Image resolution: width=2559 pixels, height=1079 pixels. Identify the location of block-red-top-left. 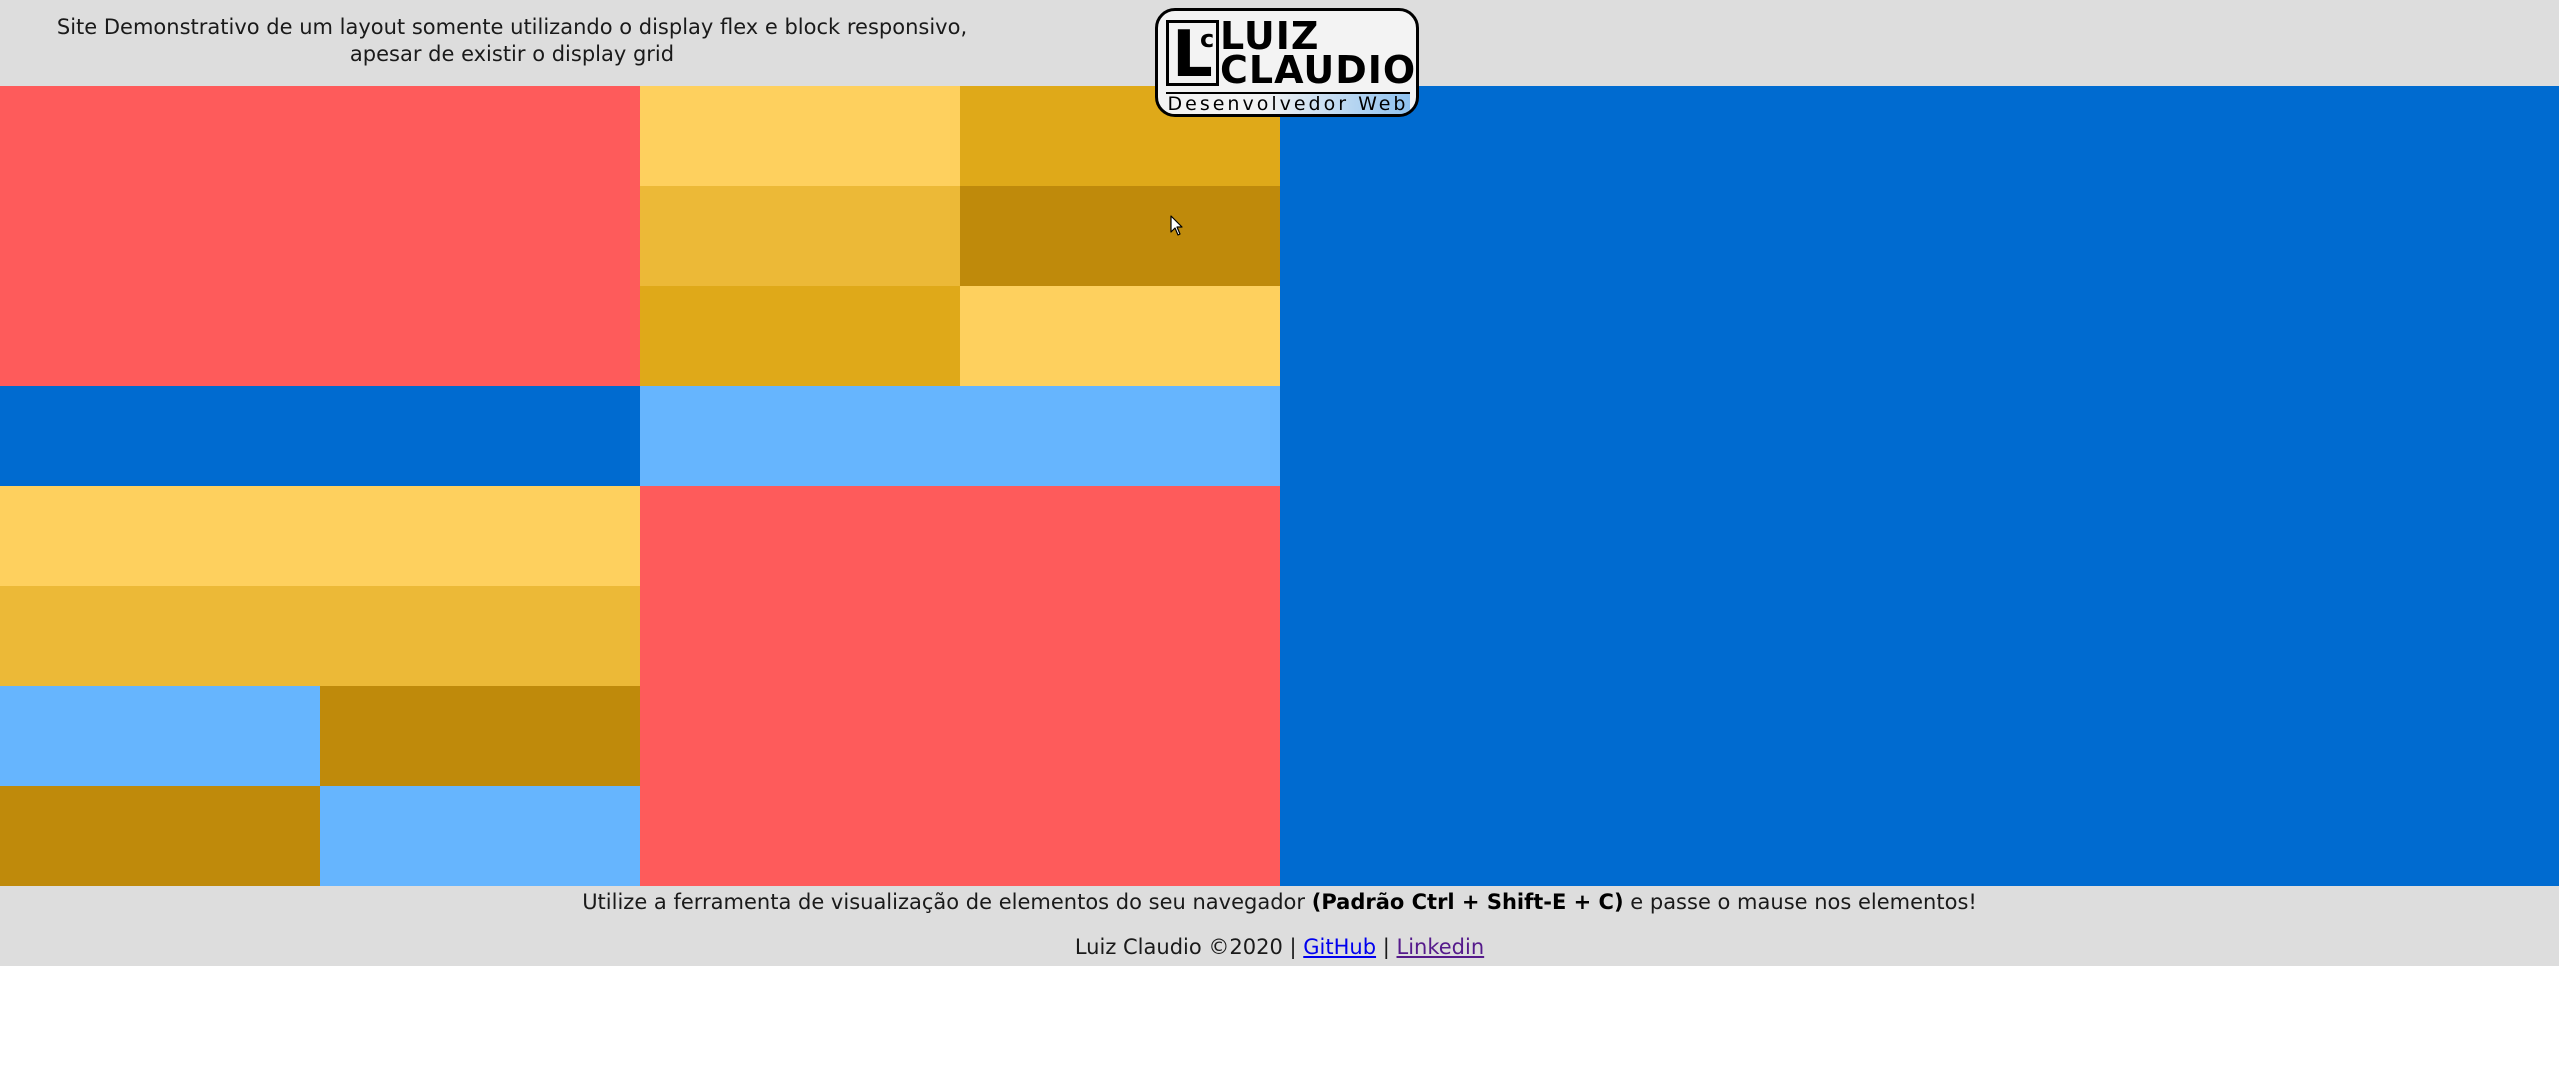
(320, 236).